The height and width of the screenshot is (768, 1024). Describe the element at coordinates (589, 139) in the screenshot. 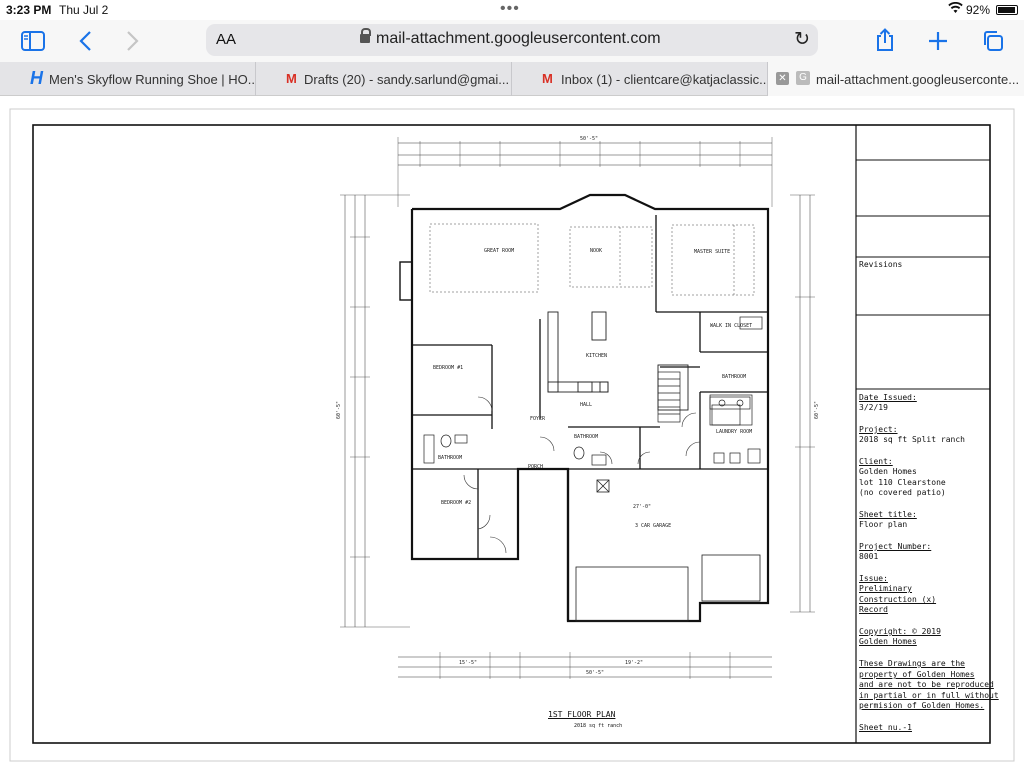

I see `dim-top-overall: 50'-5"` at that location.